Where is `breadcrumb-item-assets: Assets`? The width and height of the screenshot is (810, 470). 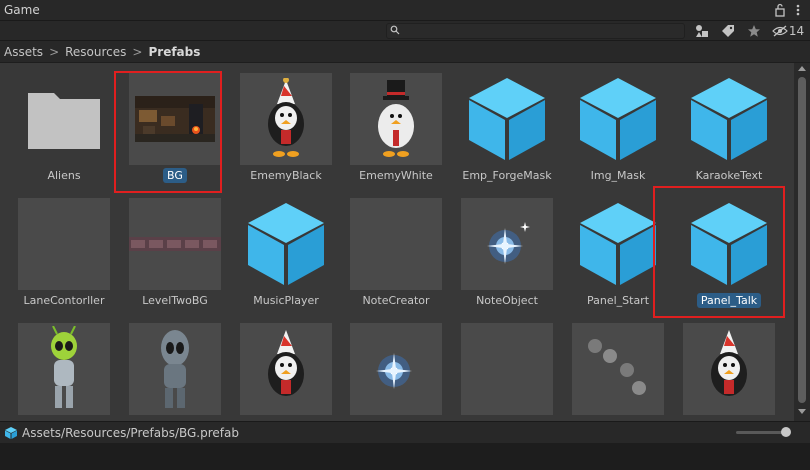 breadcrumb-item-assets: Assets is located at coordinates (23, 52).